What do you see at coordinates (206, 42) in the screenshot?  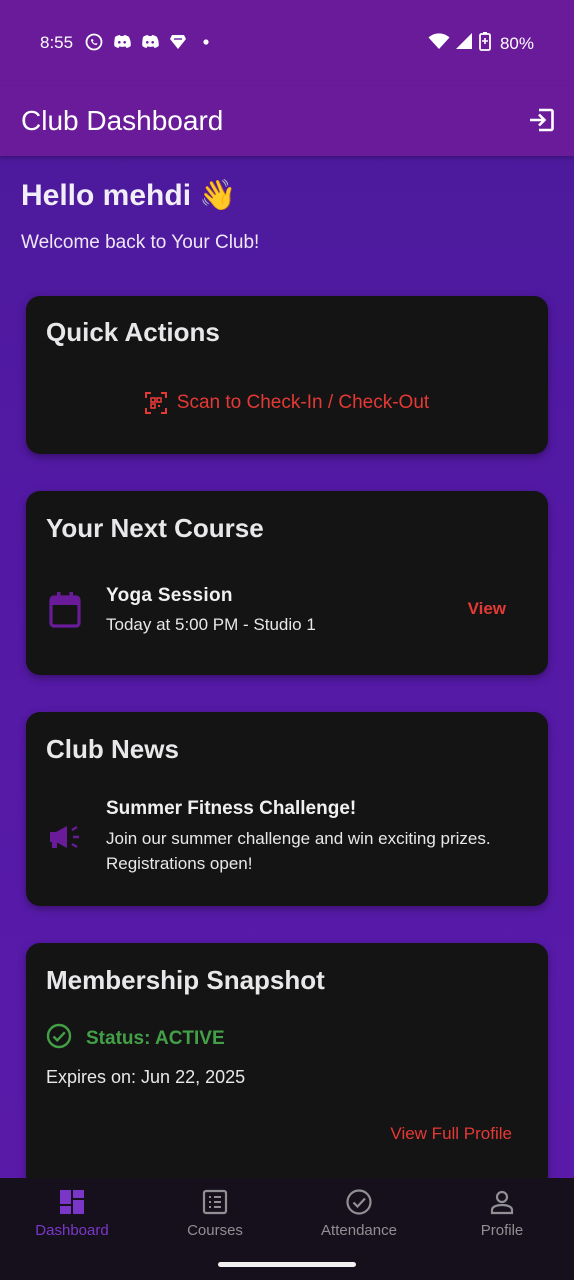 I see `more-notifications-dot-icon` at bounding box center [206, 42].